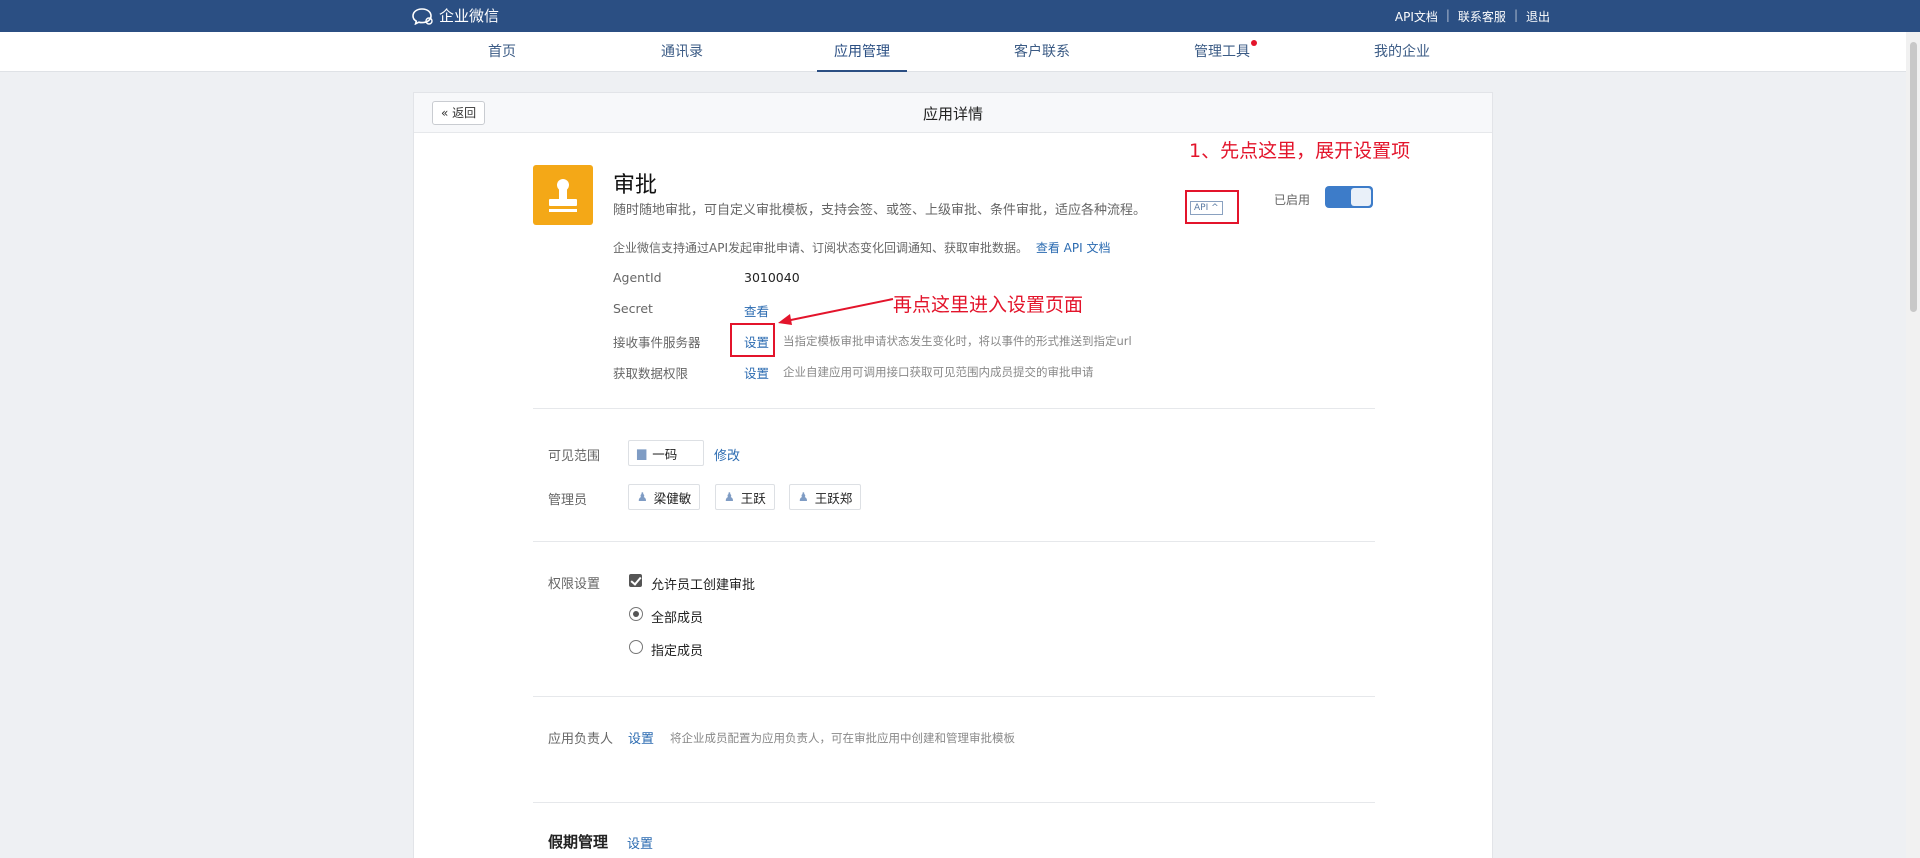 The width and height of the screenshot is (1920, 858). I want to click on folder-icon: ▆, so click(642, 453).